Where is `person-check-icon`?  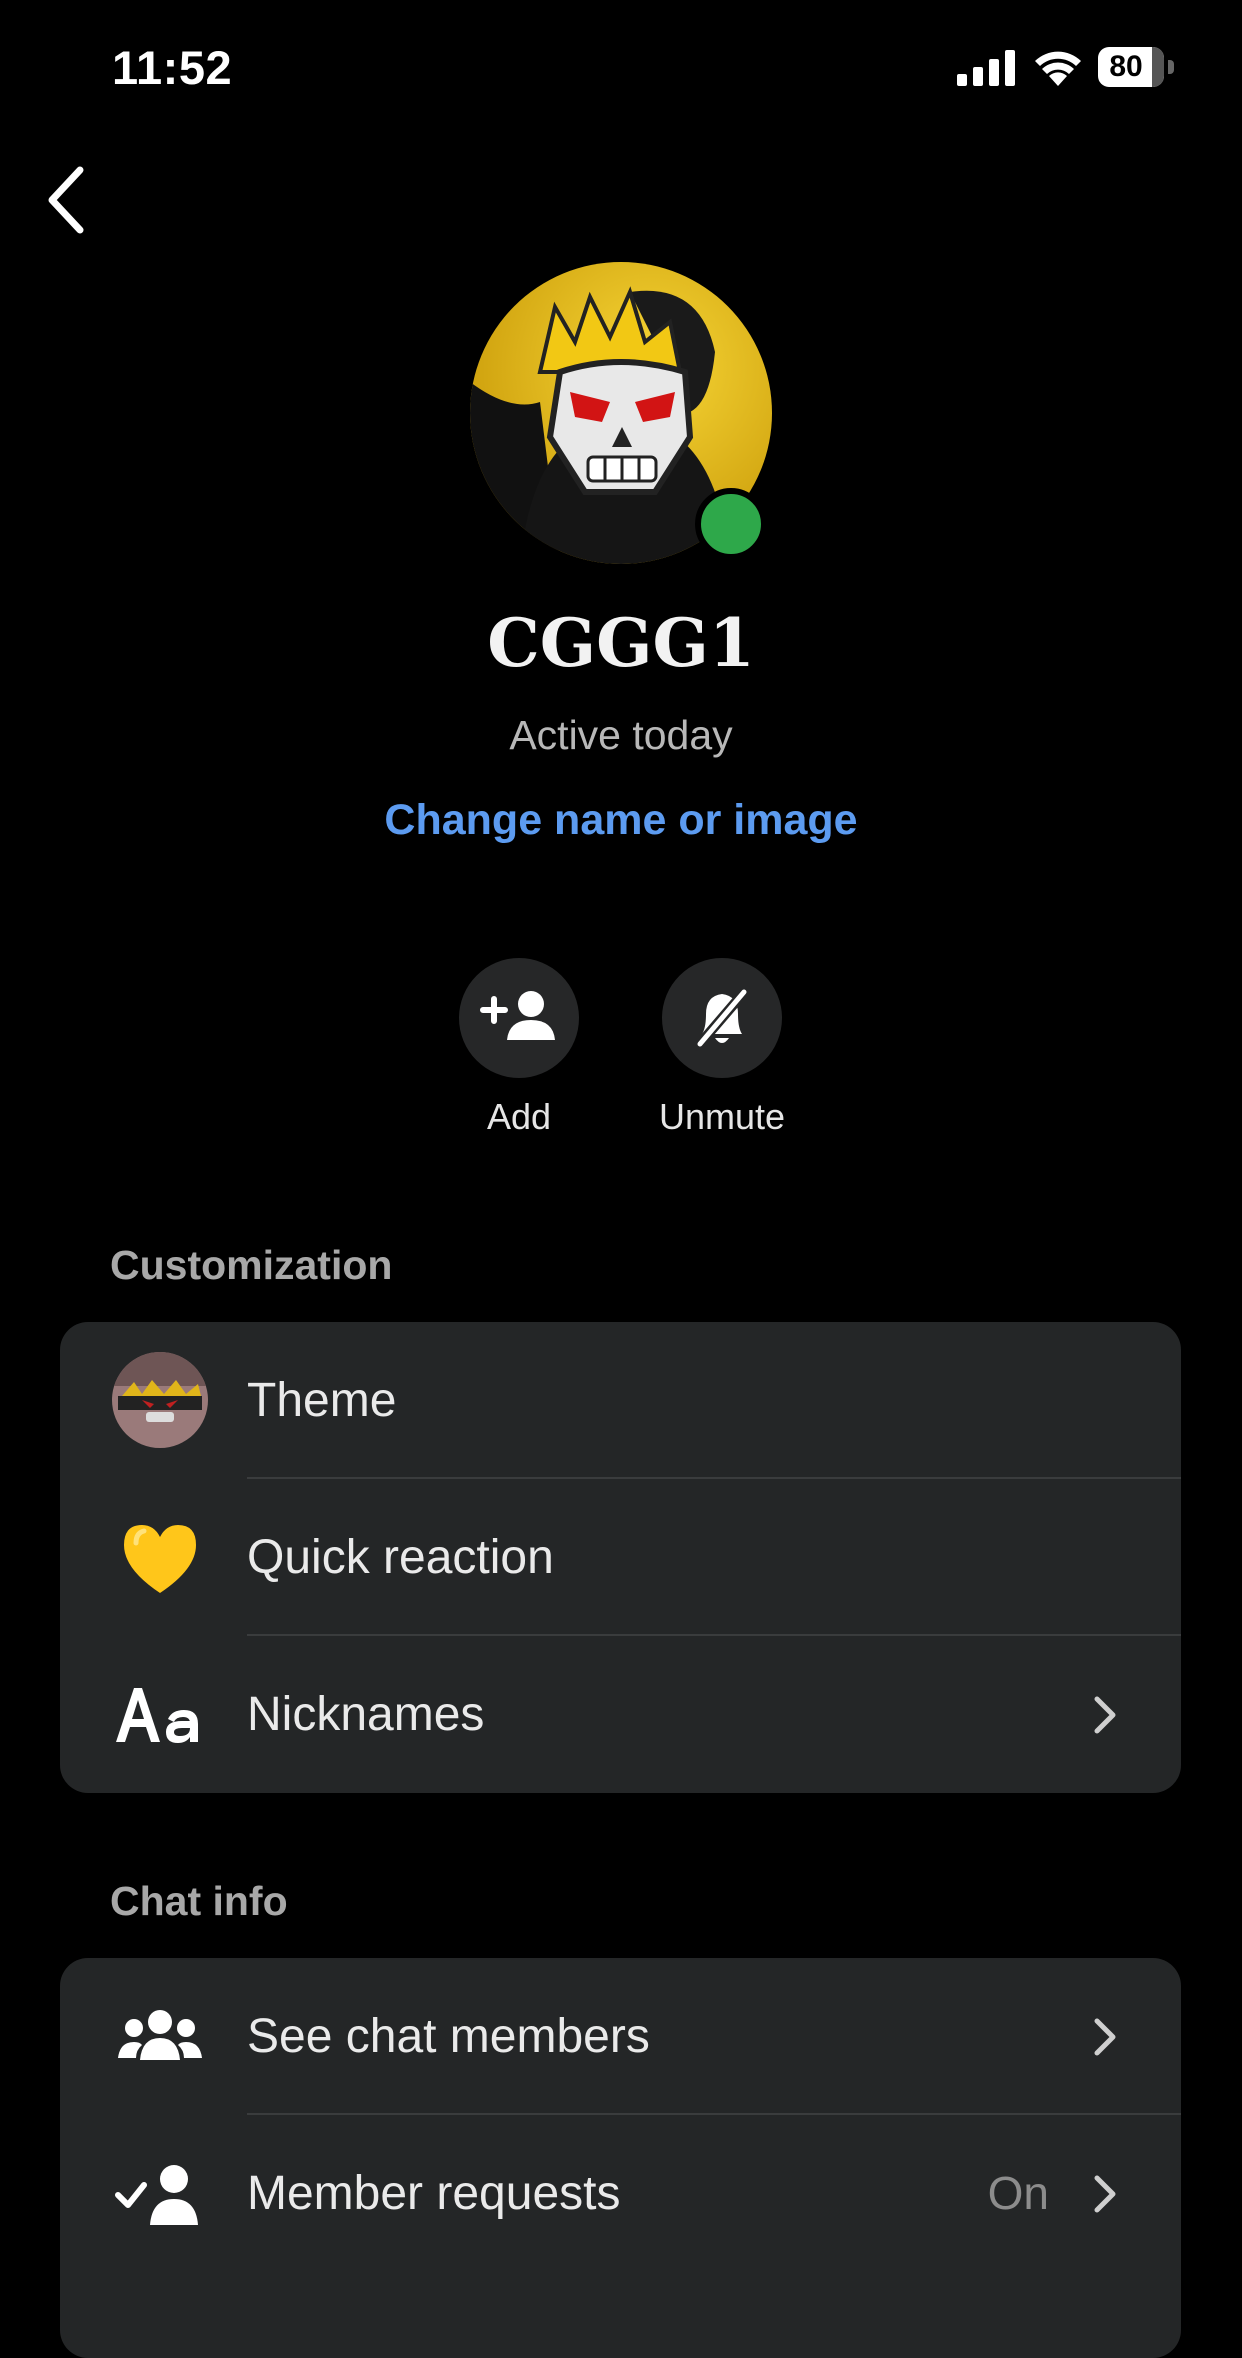 person-check-icon is located at coordinates (156, 2195).